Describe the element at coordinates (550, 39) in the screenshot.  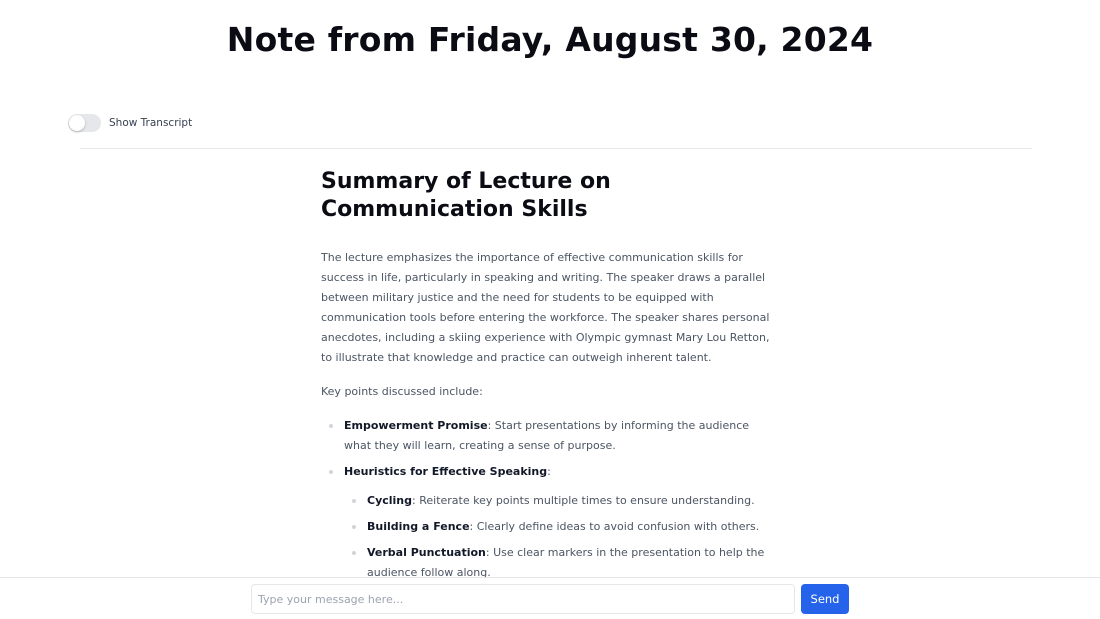
I see `page-title: Note from Friday, August 30, 2024` at that location.